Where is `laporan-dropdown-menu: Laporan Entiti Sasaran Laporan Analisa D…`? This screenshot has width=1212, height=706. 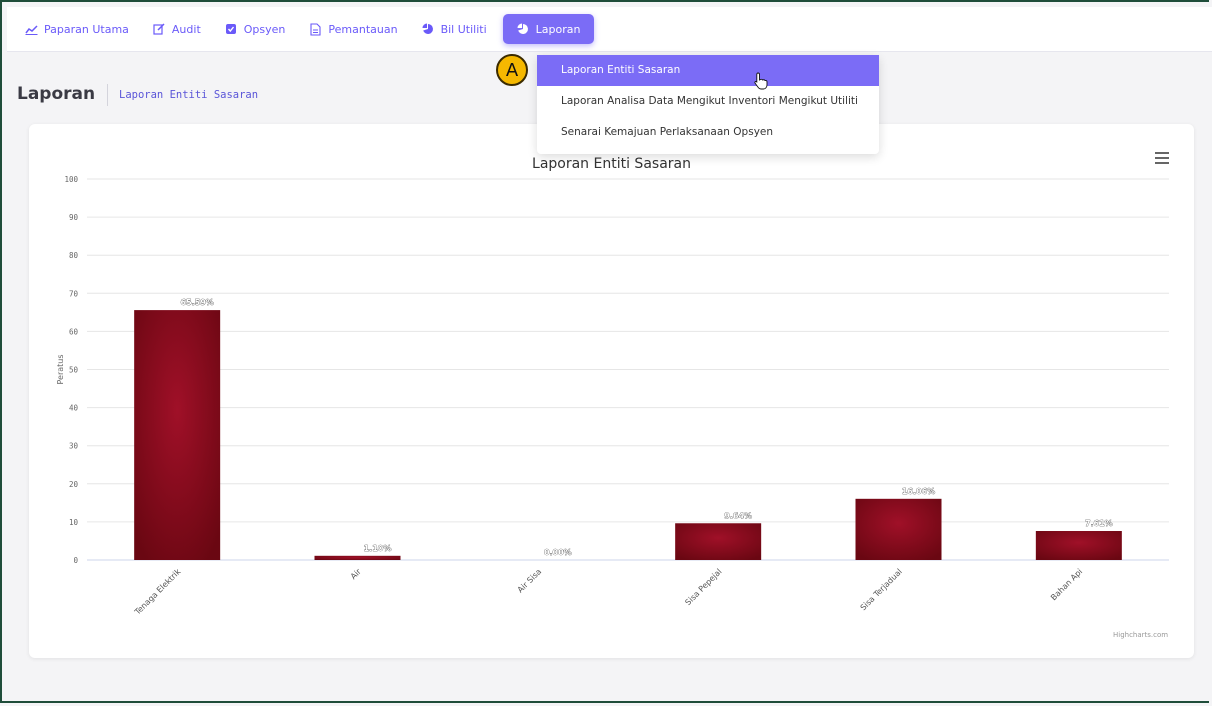 laporan-dropdown-menu: Laporan Entiti Sasaran Laporan Analisa D… is located at coordinates (708, 104).